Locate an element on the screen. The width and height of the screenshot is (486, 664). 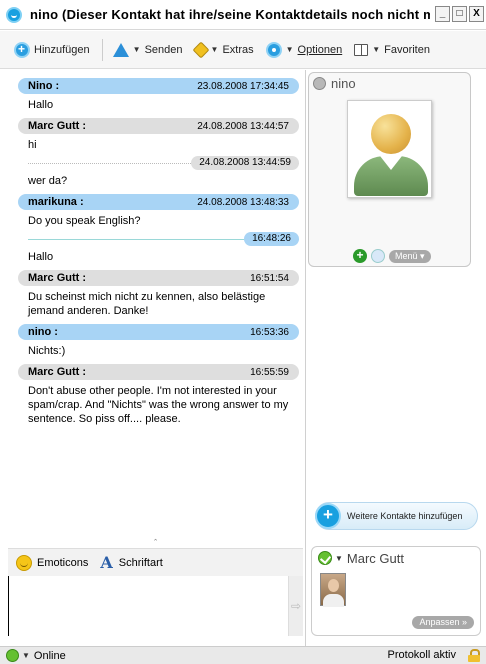
extras-button: ▼ Extras is located at coordinates (223, 49).